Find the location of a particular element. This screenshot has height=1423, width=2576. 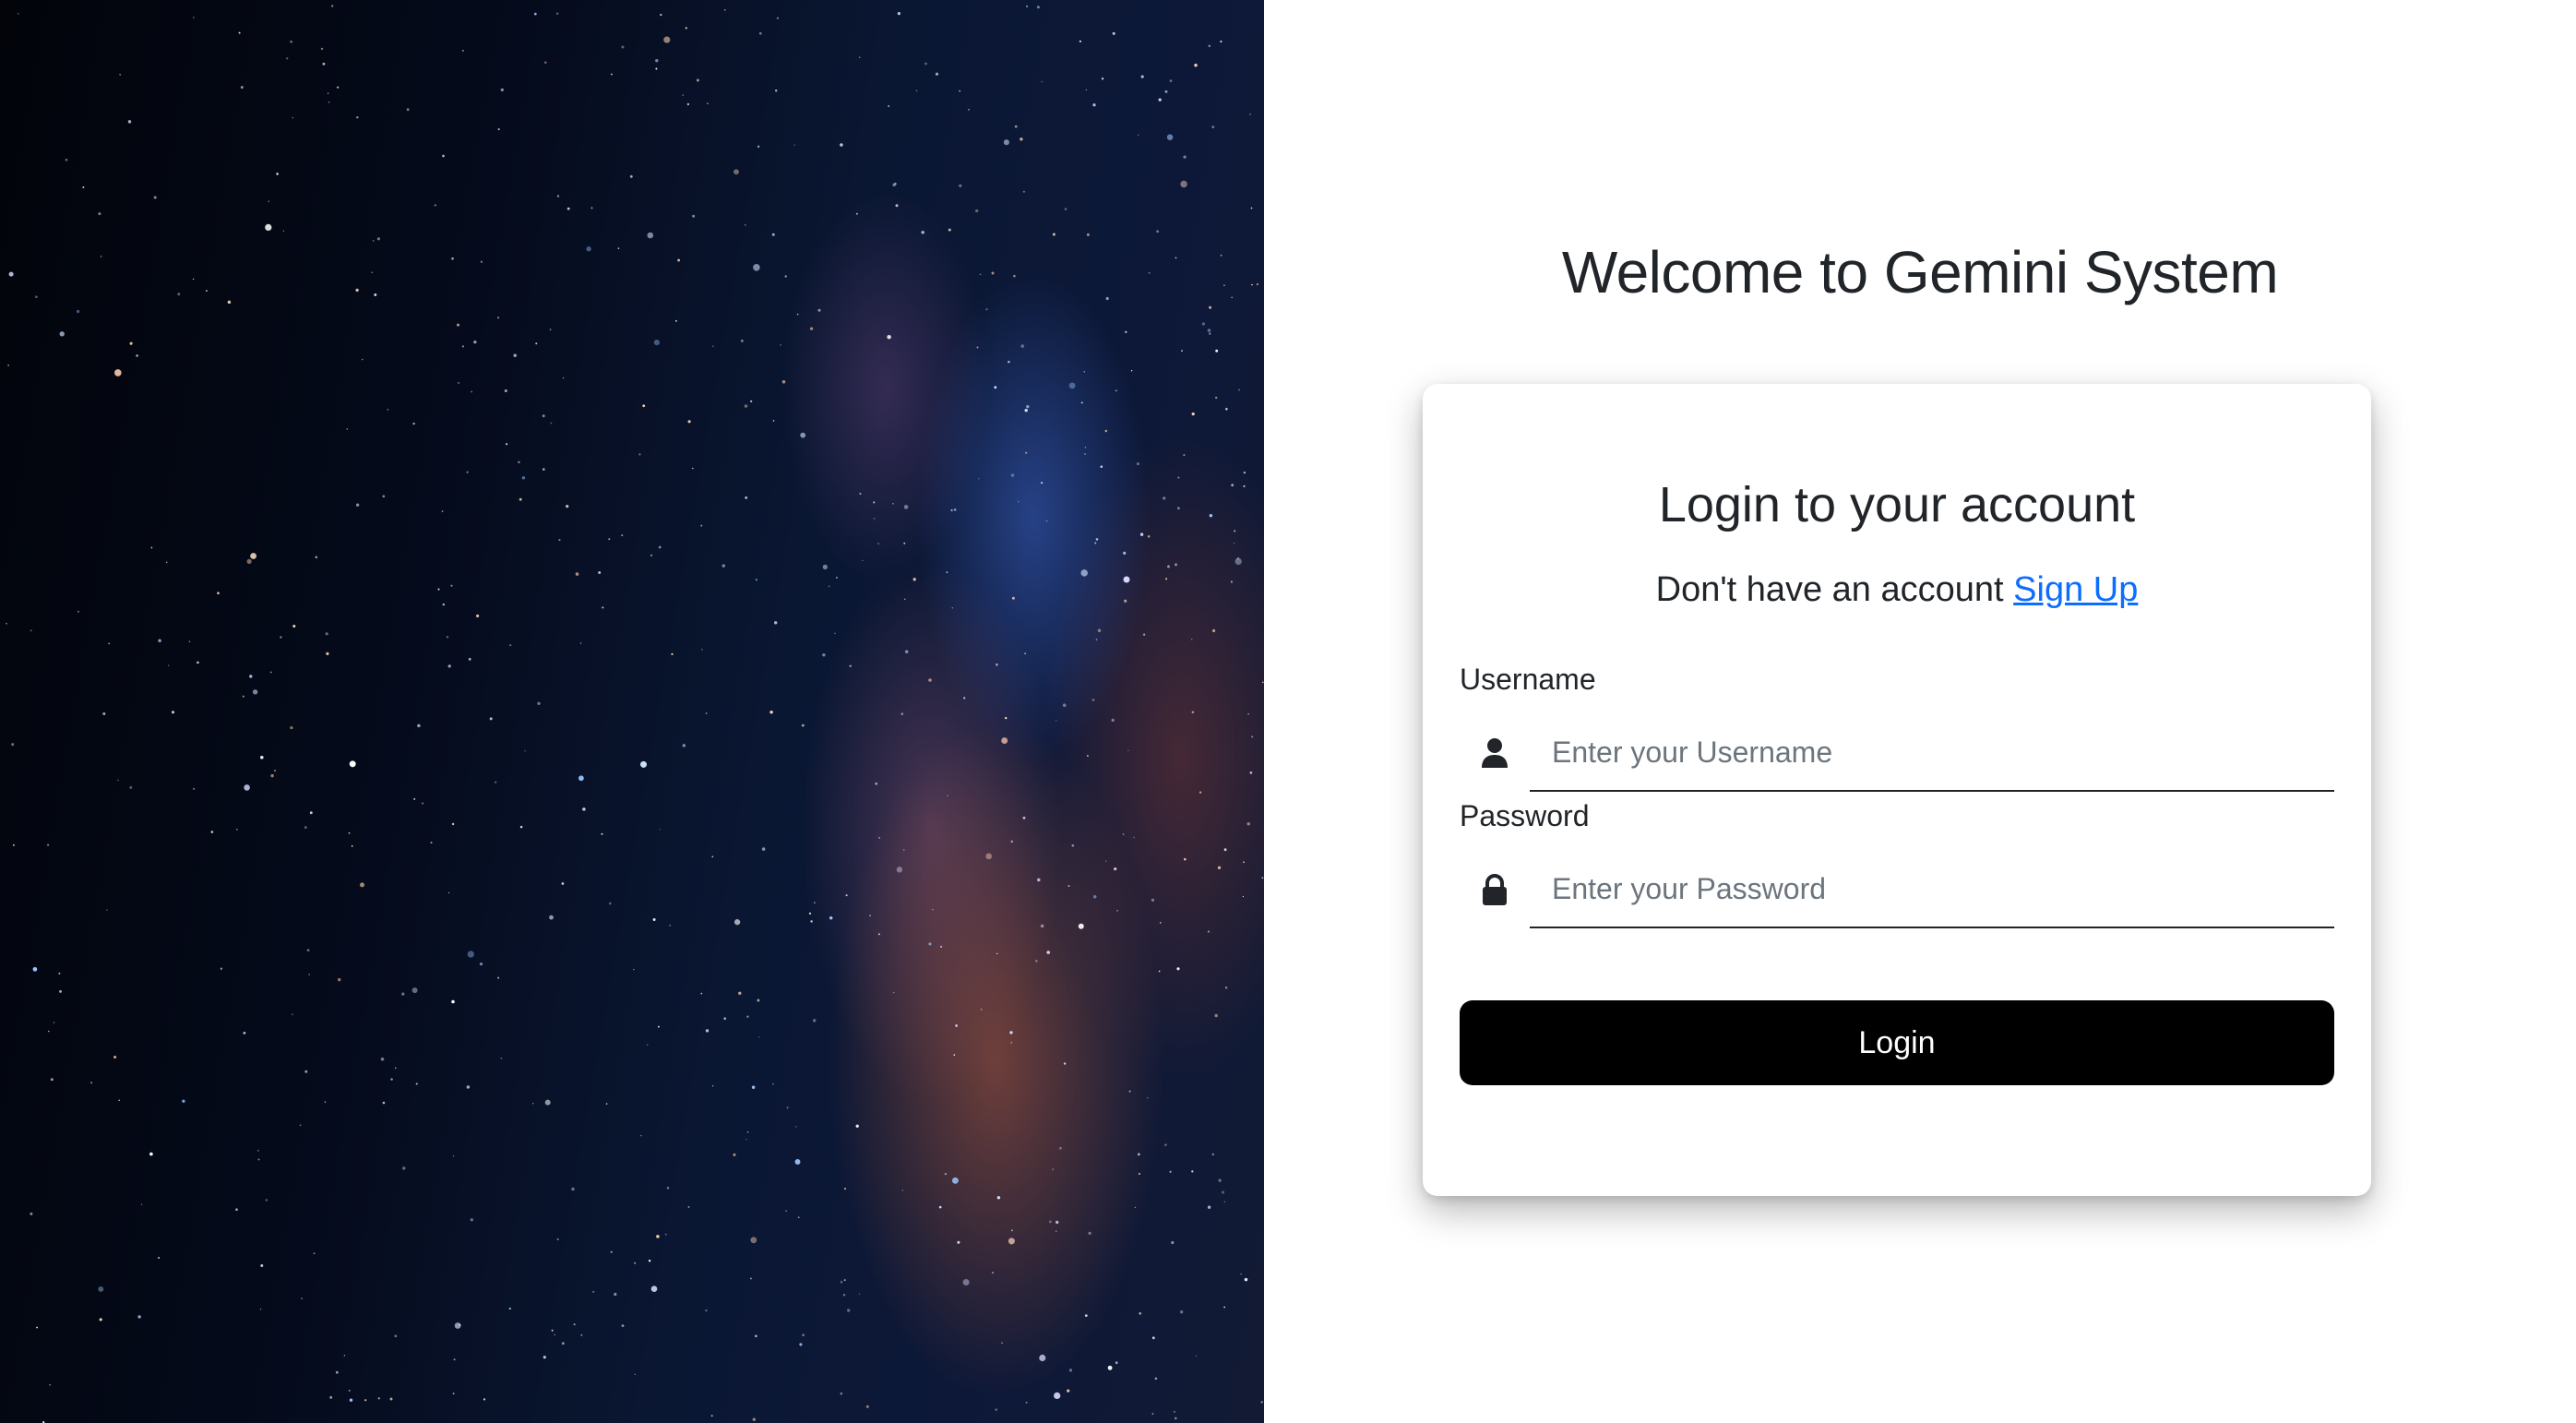

username-label: Username is located at coordinates (1528, 679).